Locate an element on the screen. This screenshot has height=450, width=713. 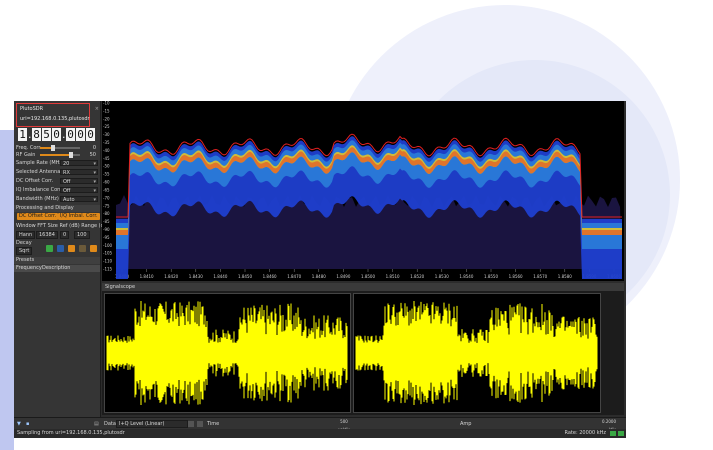
x-tick-label: 1.8480 is located at coordinates (319, 276).